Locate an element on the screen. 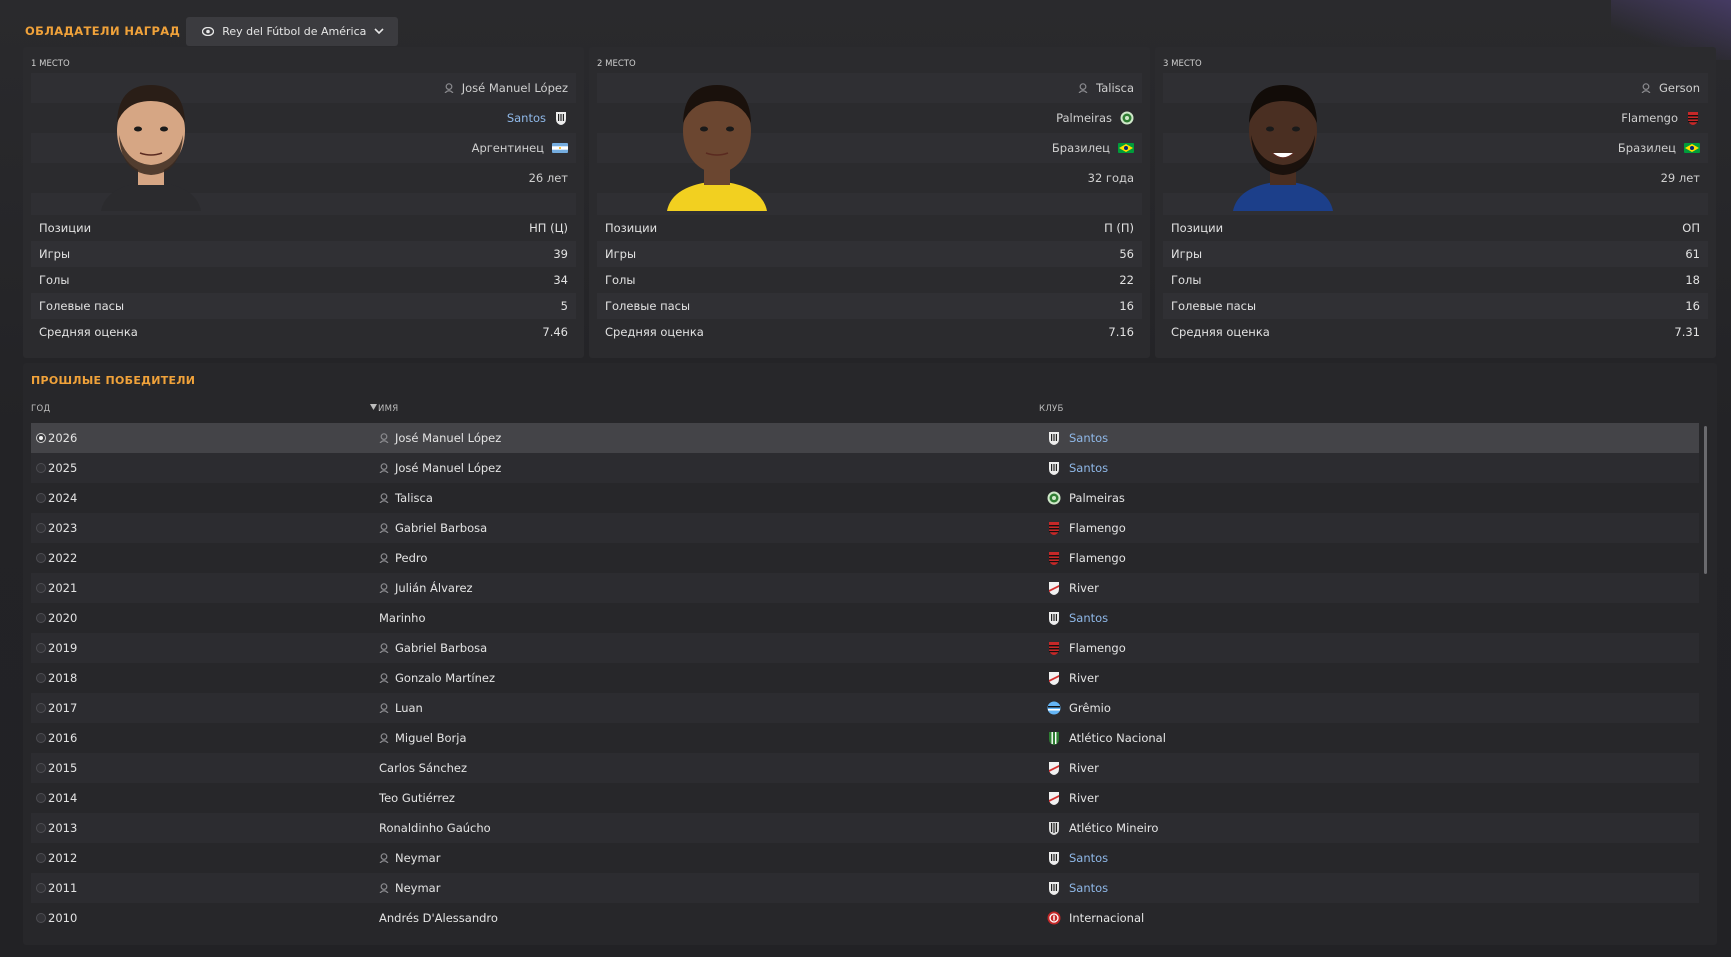 This screenshot has height=957, width=1731. table-row: 2023 Gabriel Barbosa Flamengo is located at coordinates (865, 528).